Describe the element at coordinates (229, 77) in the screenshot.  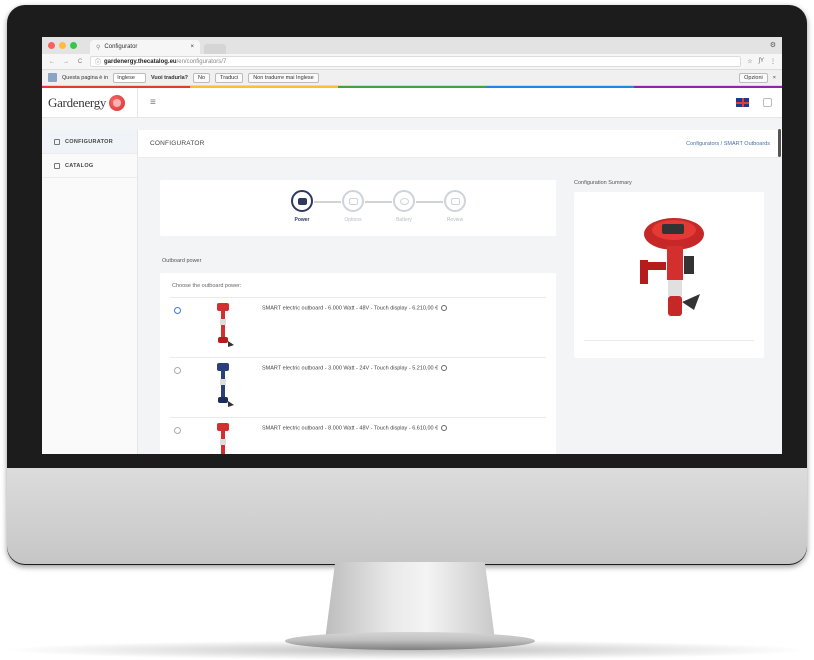
I see `translate-button: Traduci` at that location.